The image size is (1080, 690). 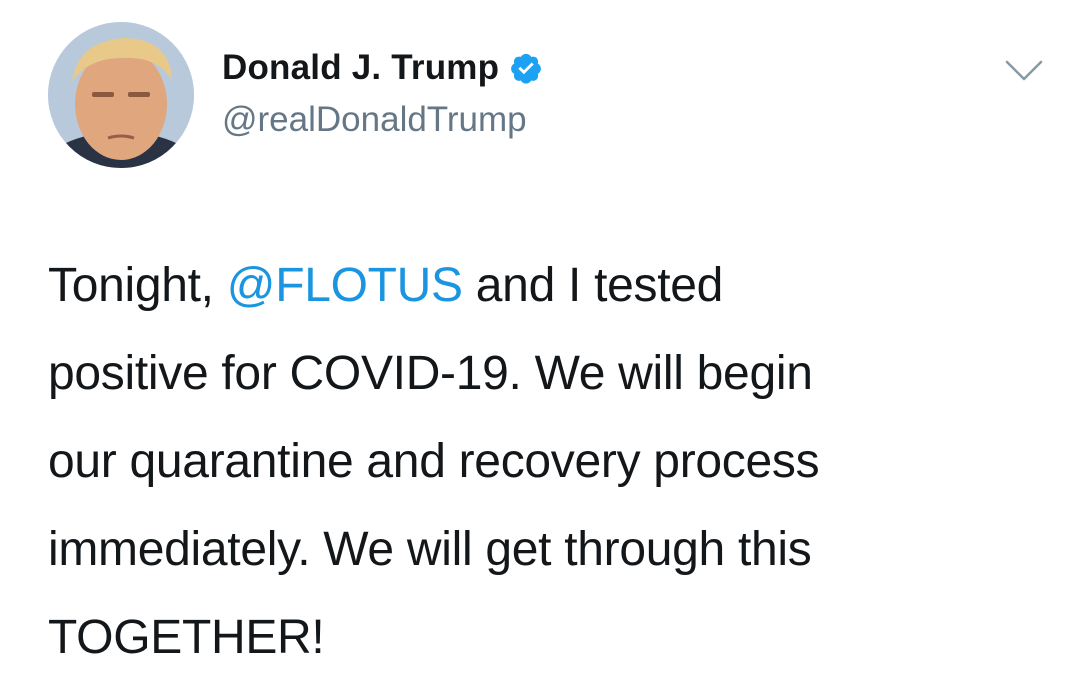 I want to click on chevron-down-icon, so click(x=1024, y=71).